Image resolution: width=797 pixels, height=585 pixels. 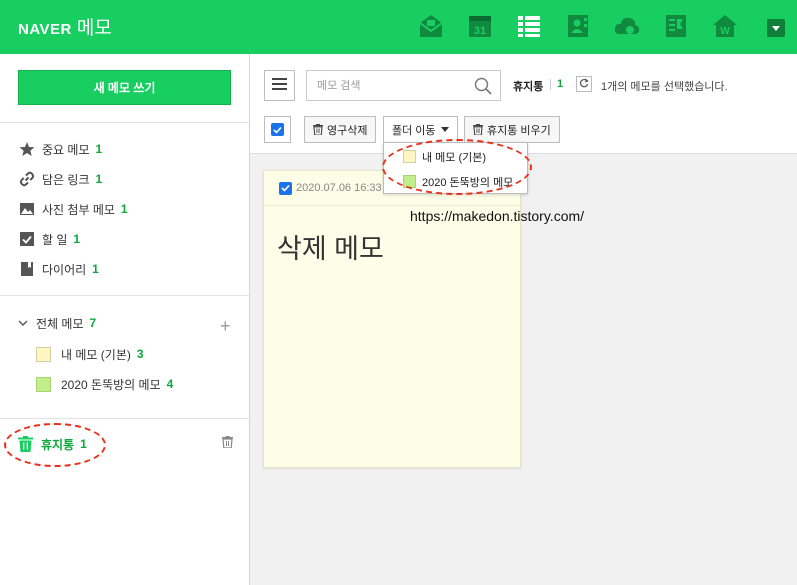 What do you see at coordinates (26, 149) in the screenshot?
I see `star-icon` at bounding box center [26, 149].